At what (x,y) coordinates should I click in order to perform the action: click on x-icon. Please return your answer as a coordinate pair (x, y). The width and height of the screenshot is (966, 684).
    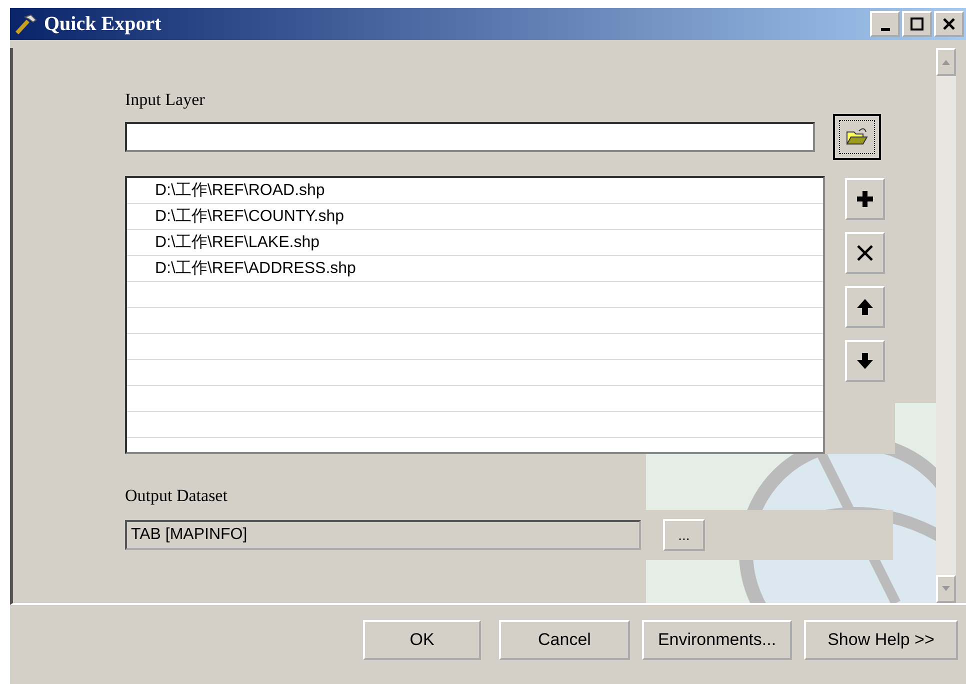
    Looking at the image, I should click on (865, 253).